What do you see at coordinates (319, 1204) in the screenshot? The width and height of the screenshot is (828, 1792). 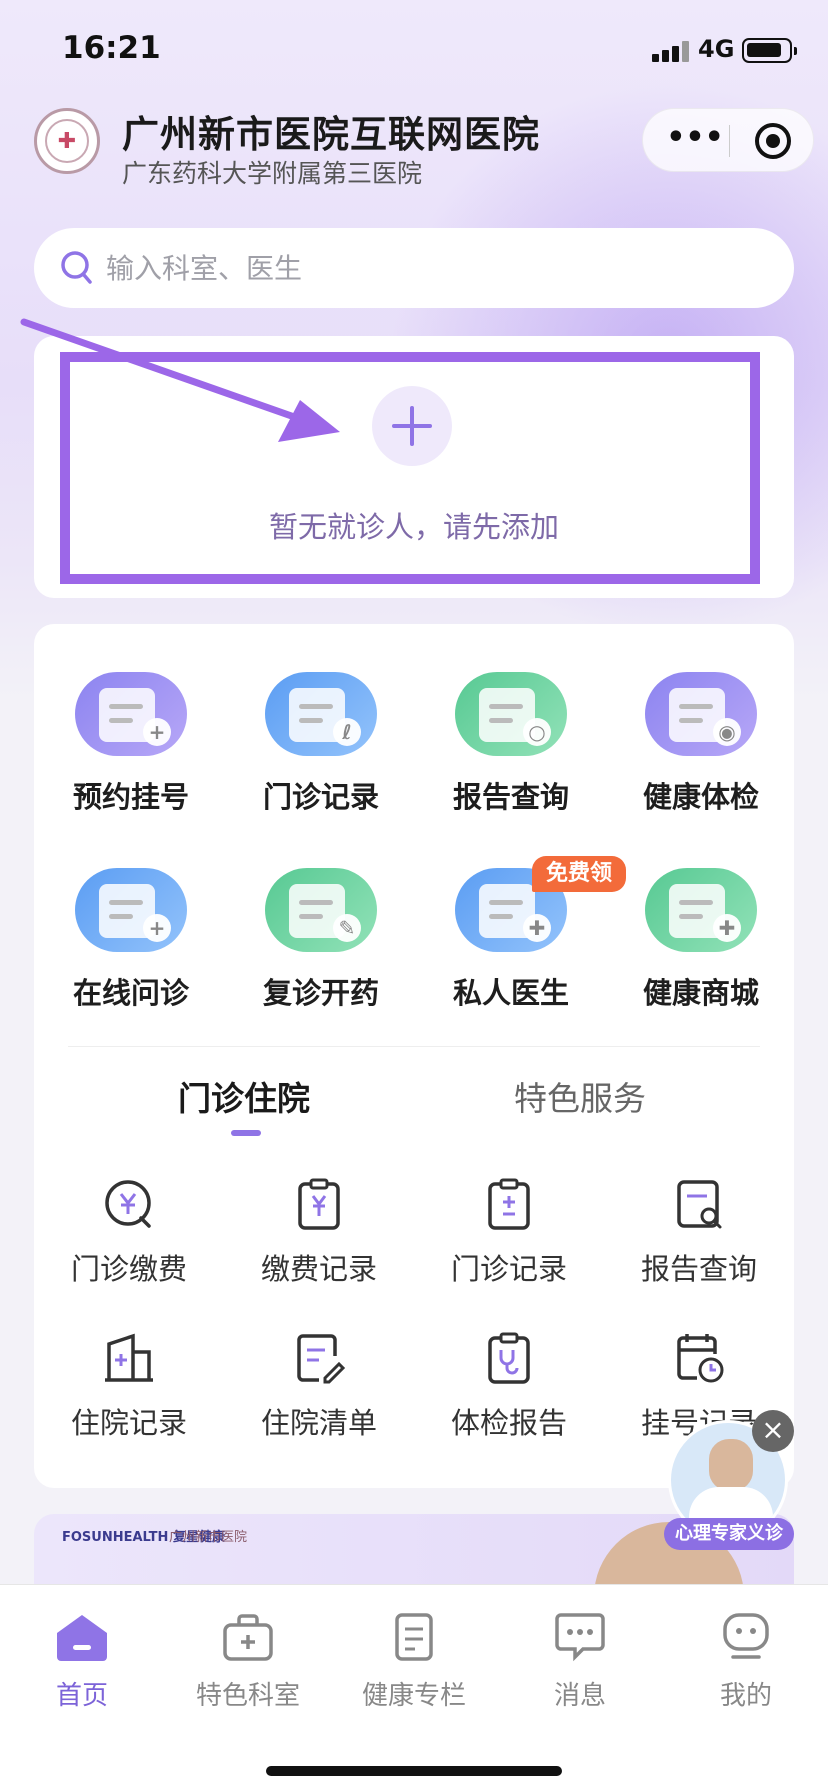 I see `payment-clipboard-icon` at bounding box center [319, 1204].